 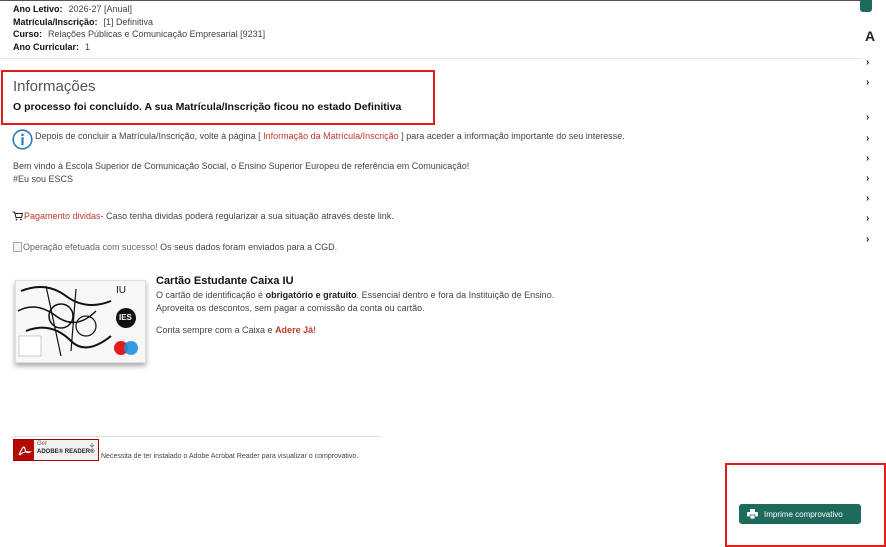 I want to click on get-adobe-reader-badge: Get ADOBE® READER®, so click(x=56, y=450).